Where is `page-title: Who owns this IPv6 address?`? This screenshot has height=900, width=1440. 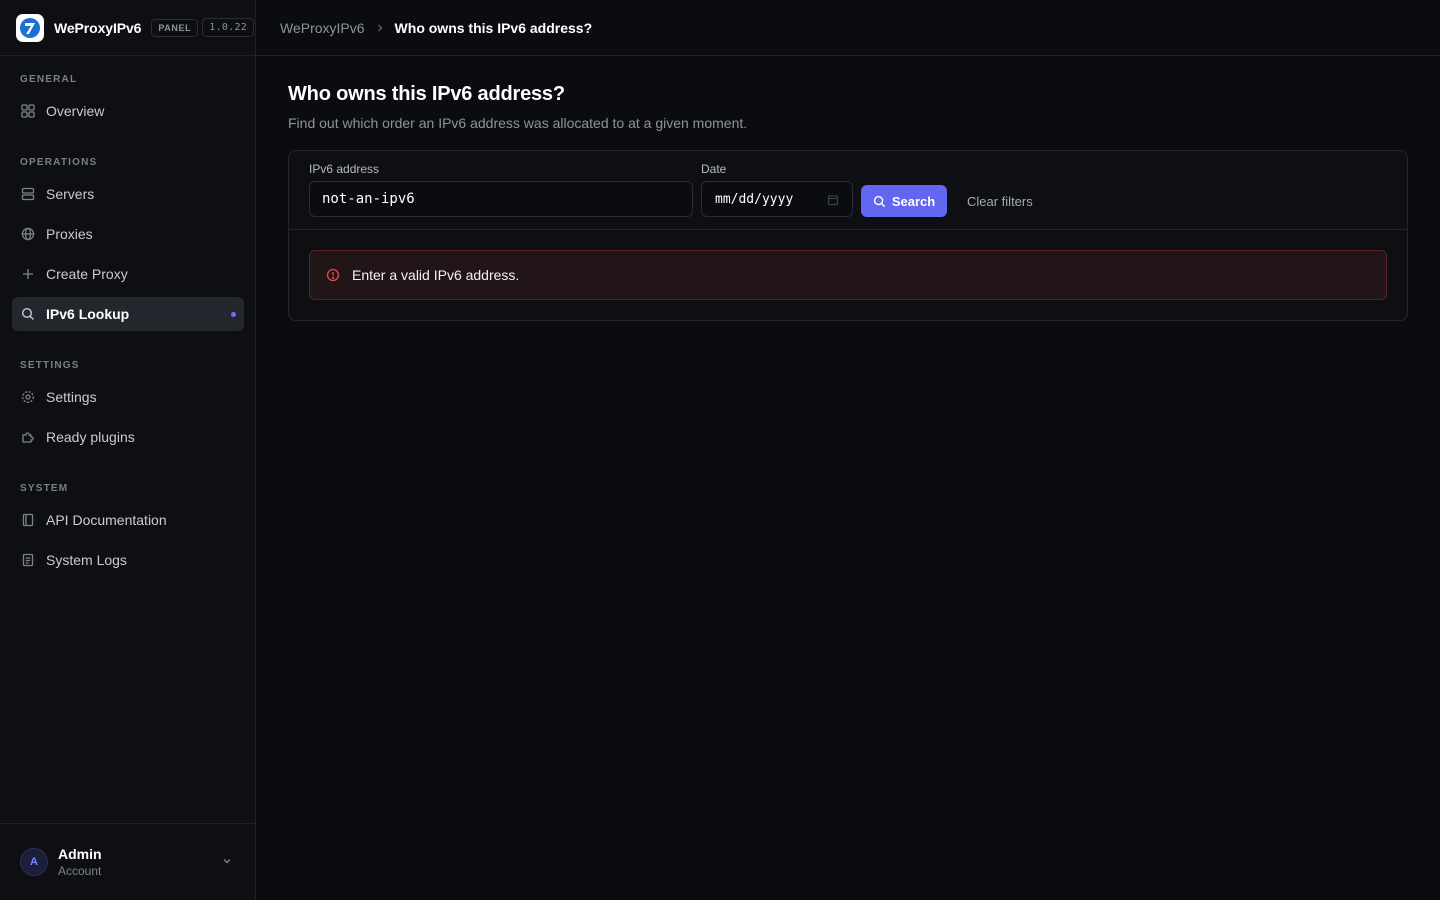 page-title: Who owns this IPv6 address? is located at coordinates (426, 94).